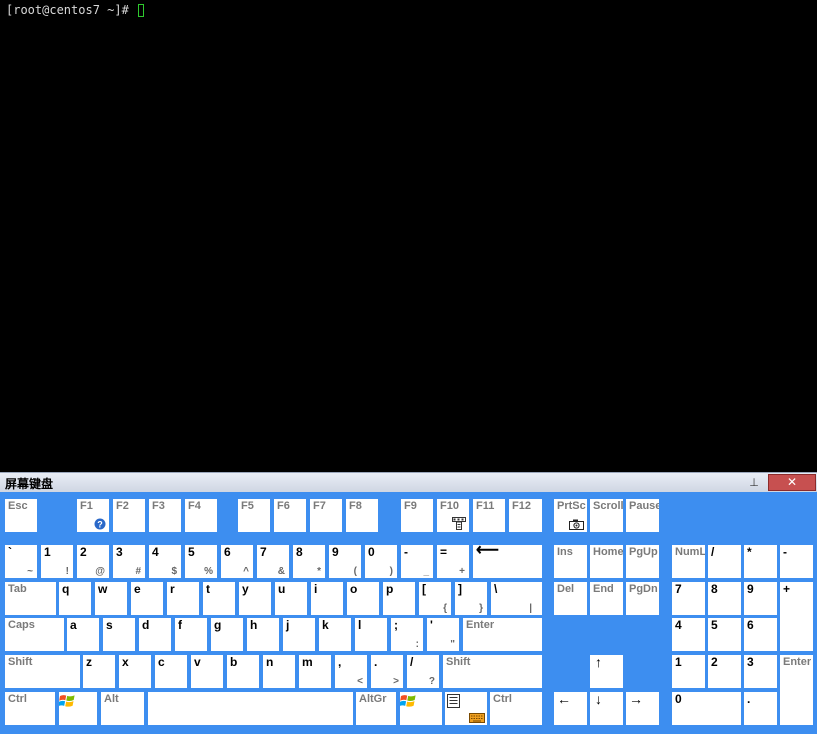 Image resolution: width=817 pixels, height=734 pixels. I want to click on key-right-windows, so click(421, 708).